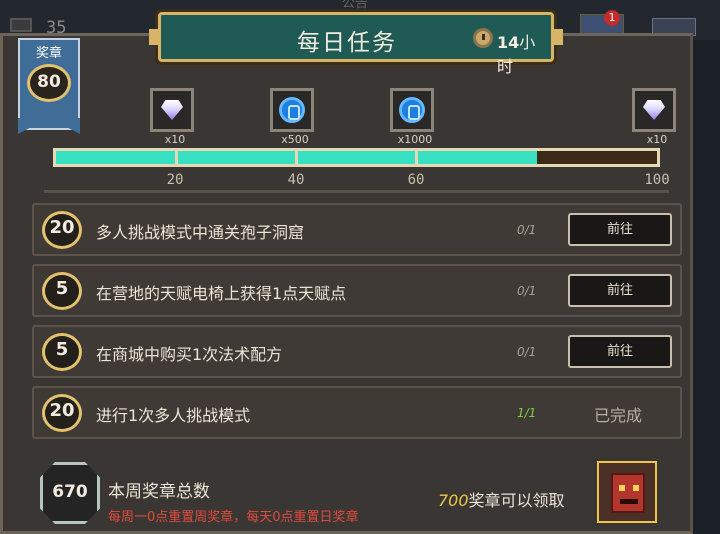  I want to click on task-row: 5 在营地的天赋电椅上获得1点天赋点 0/1 前往, so click(357, 290).